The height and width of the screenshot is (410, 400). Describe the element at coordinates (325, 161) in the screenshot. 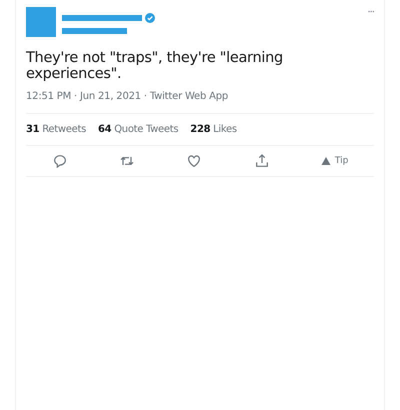

I see `triangle-icon` at that location.